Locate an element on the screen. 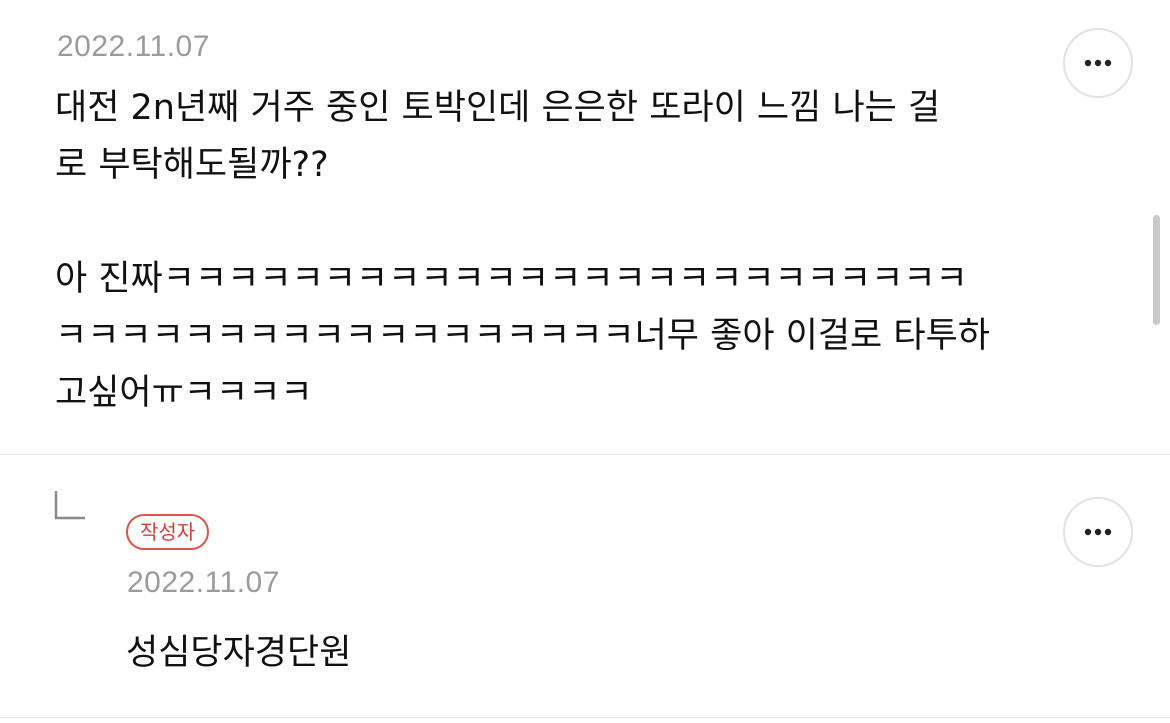 This screenshot has height=723, width=1170. scrollbar is located at coordinates (1156, 270).